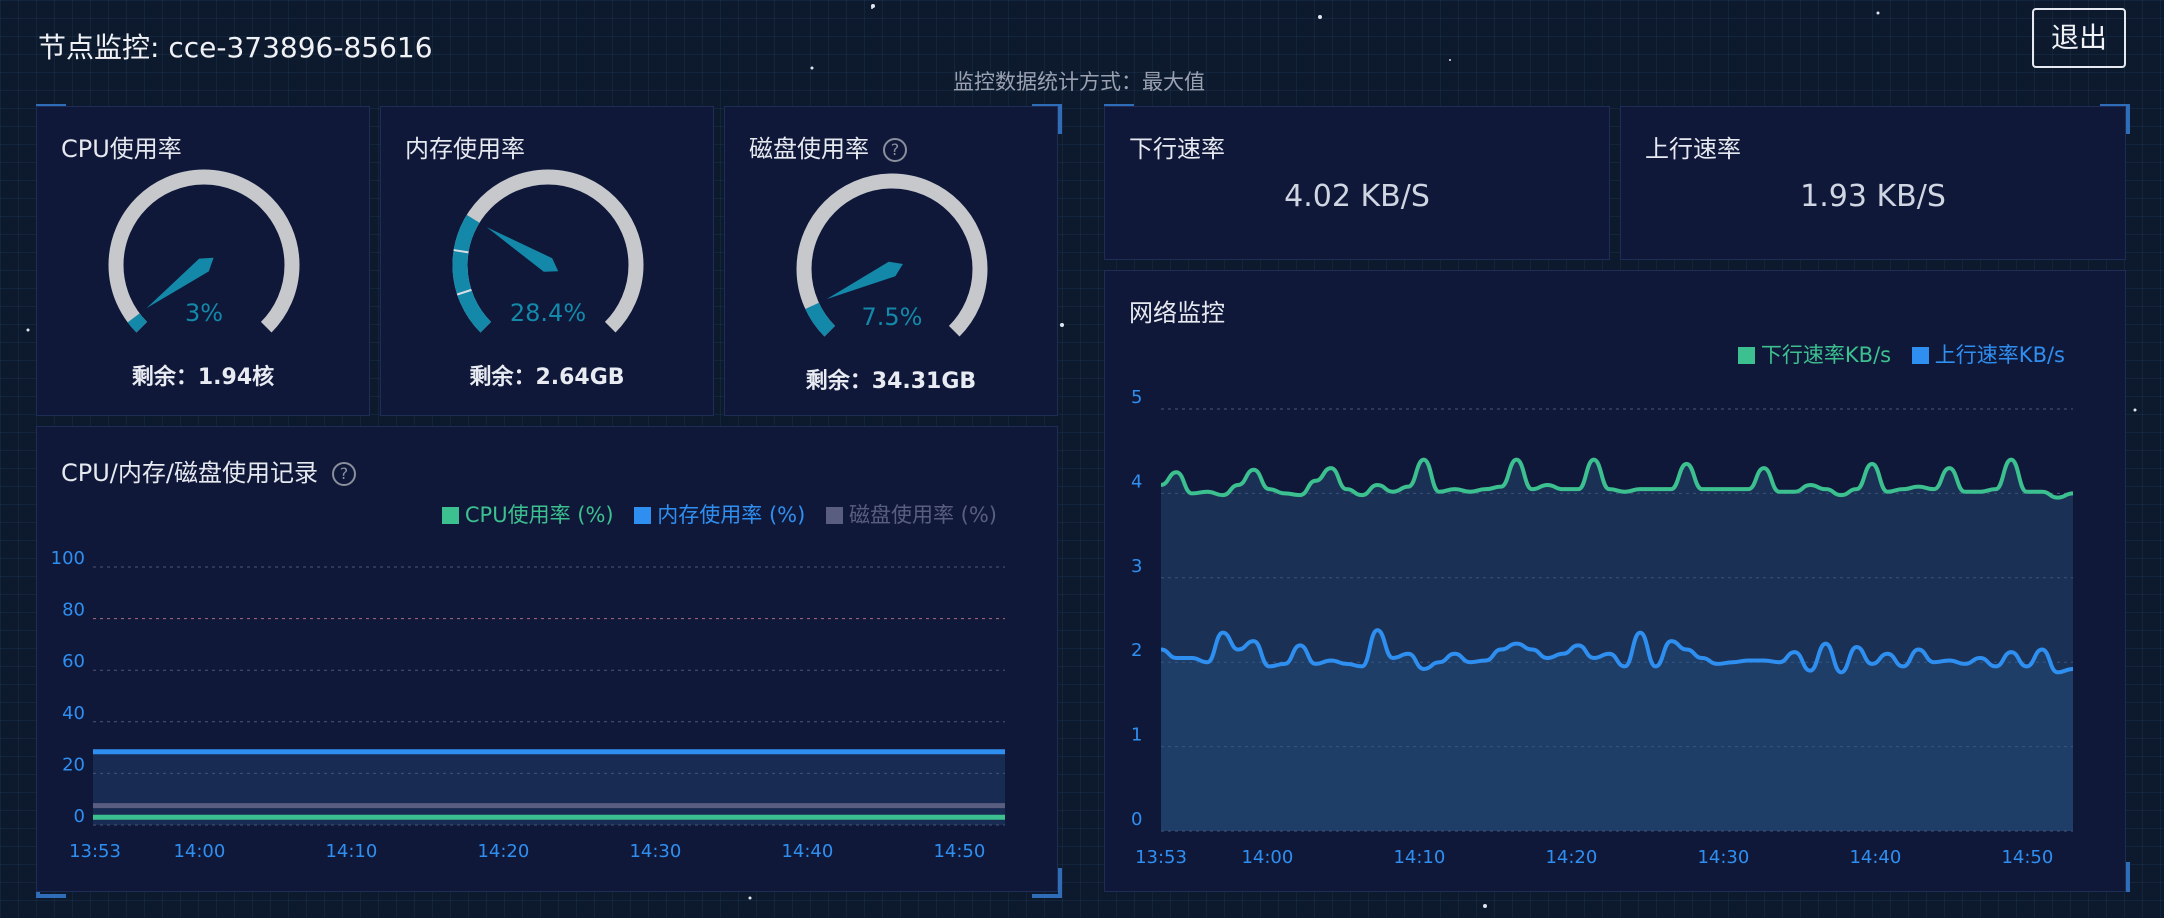 The width and height of the screenshot is (2164, 918). I want to click on page-title: 节点监控: cce-373896-85616, so click(235, 47).